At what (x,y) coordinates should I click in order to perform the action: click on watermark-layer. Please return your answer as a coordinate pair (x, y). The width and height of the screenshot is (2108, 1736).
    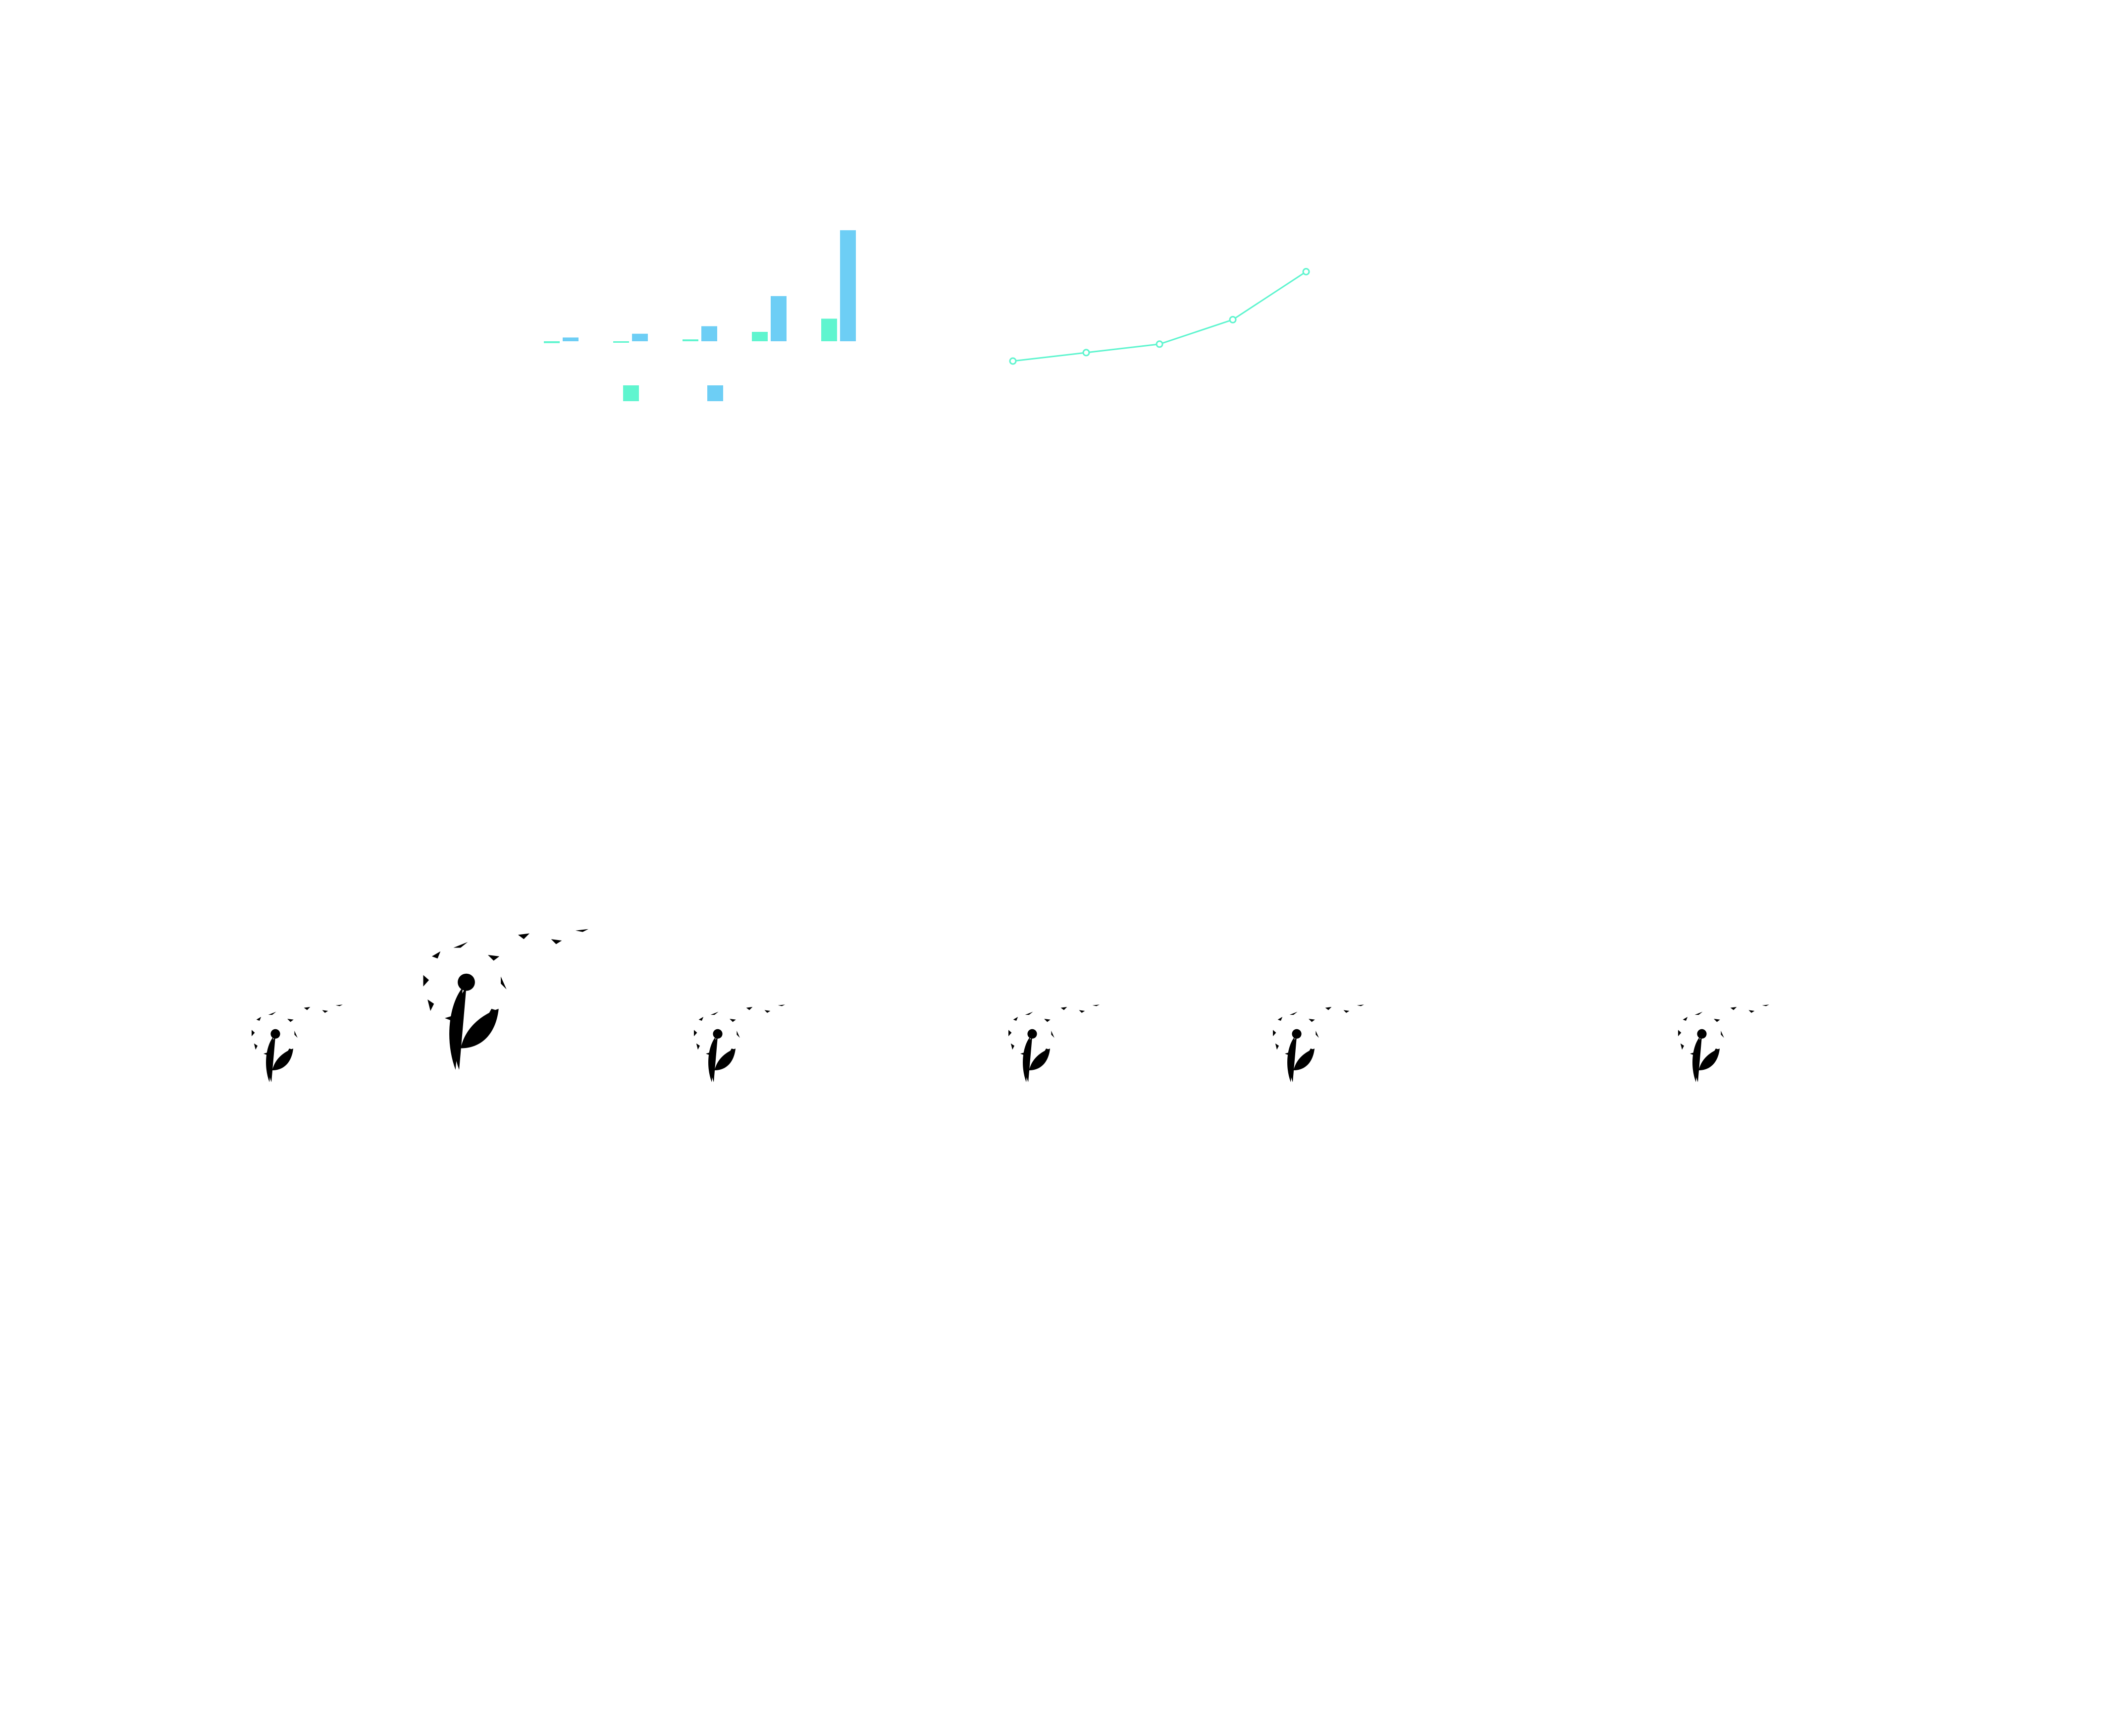
    Looking at the image, I should click on (1010, 1005).